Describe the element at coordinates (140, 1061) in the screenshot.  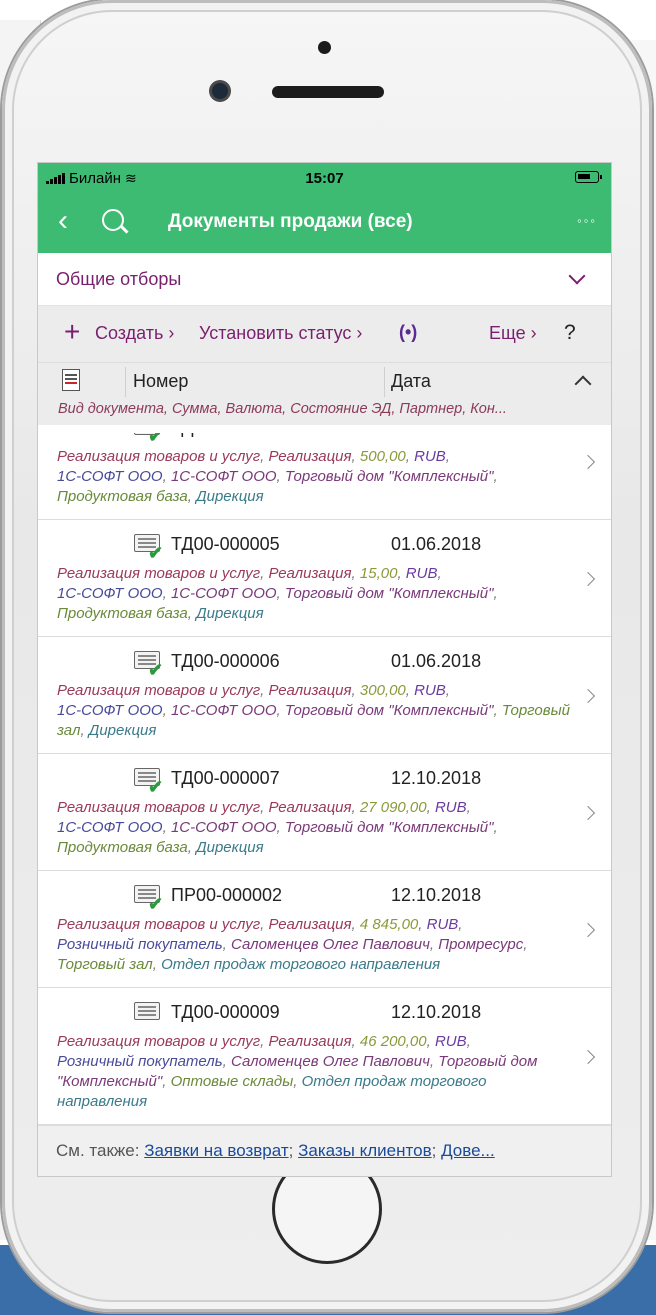
I see `partner: Розничный покупатель` at that location.